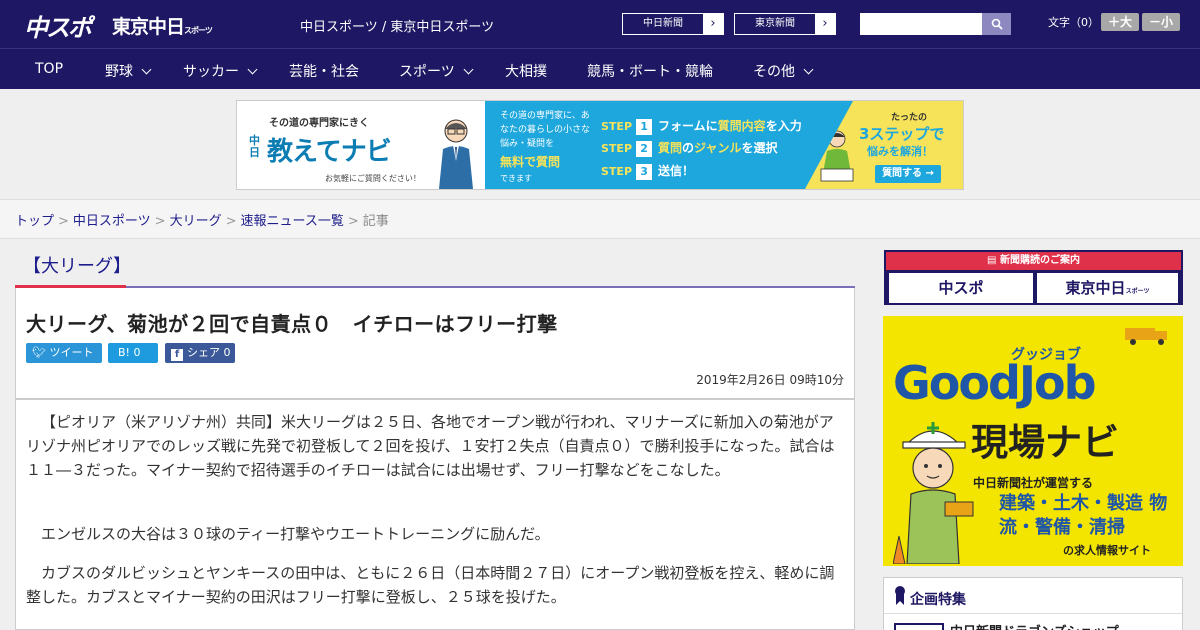 This screenshot has width=1200, height=630. What do you see at coordinates (1146, 336) in the screenshot?
I see `truck-icon` at bounding box center [1146, 336].